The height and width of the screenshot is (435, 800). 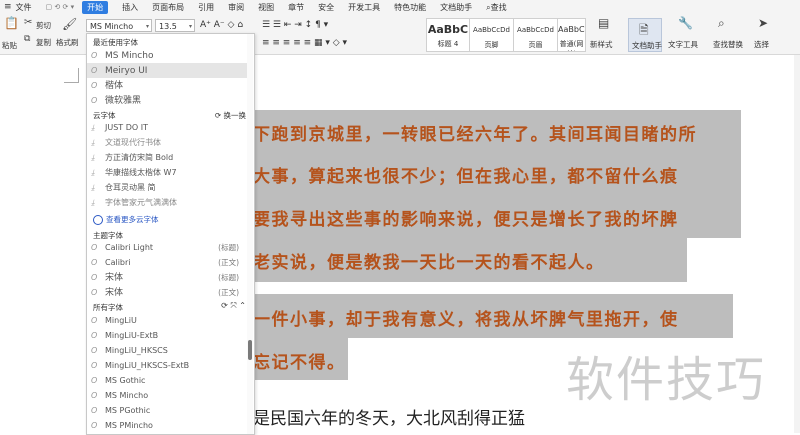 What do you see at coordinates (601, 44) in the screenshot?
I see `new-style-button: 新样式` at bounding box center [601, 44].